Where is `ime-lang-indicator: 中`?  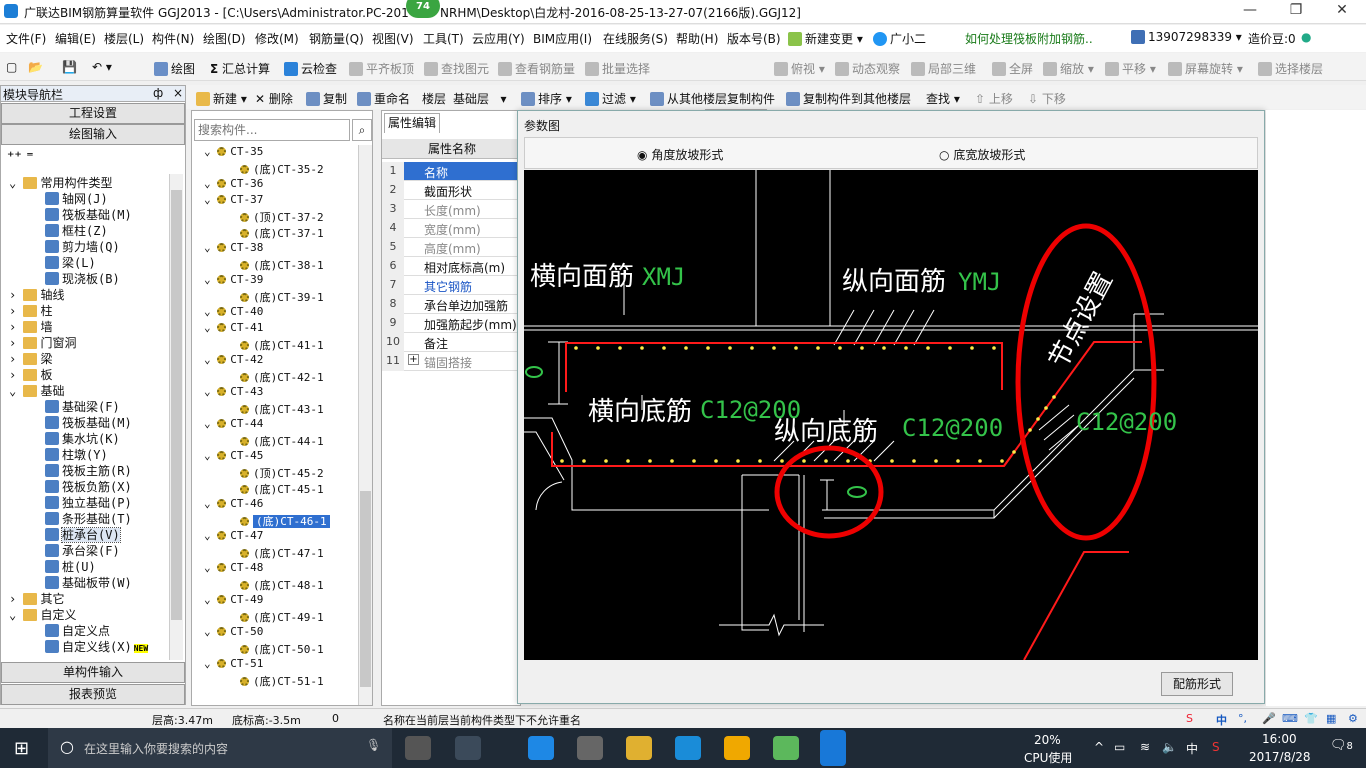
ime-lang-indicator: 中 is located at coordinates (1221, 720).